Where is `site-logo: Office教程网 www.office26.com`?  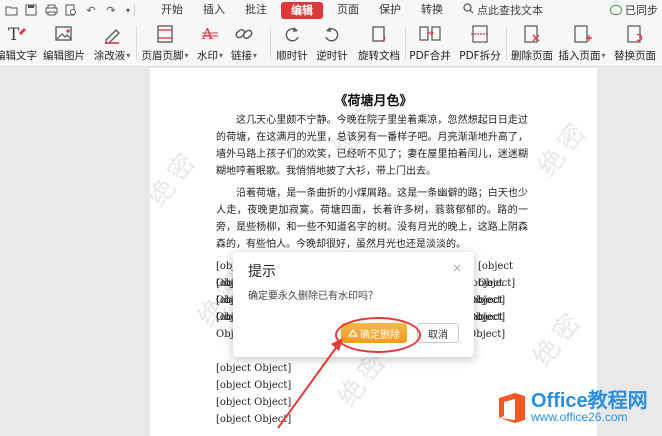 site-logo: Office教程网 www.office26.com is located at coordinates (572, 407).